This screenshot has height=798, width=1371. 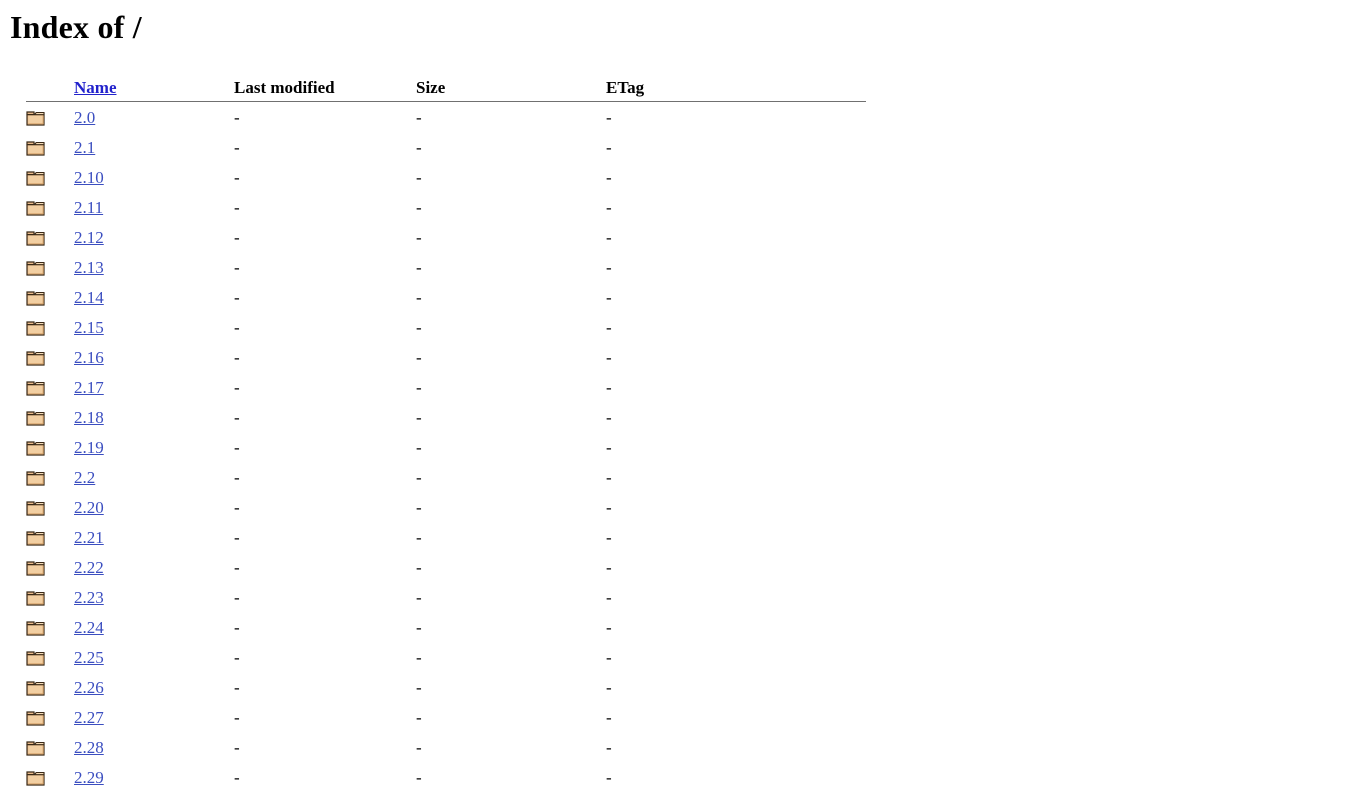 I want to click on directory-link: 2.21, so click(x=89, y=537).